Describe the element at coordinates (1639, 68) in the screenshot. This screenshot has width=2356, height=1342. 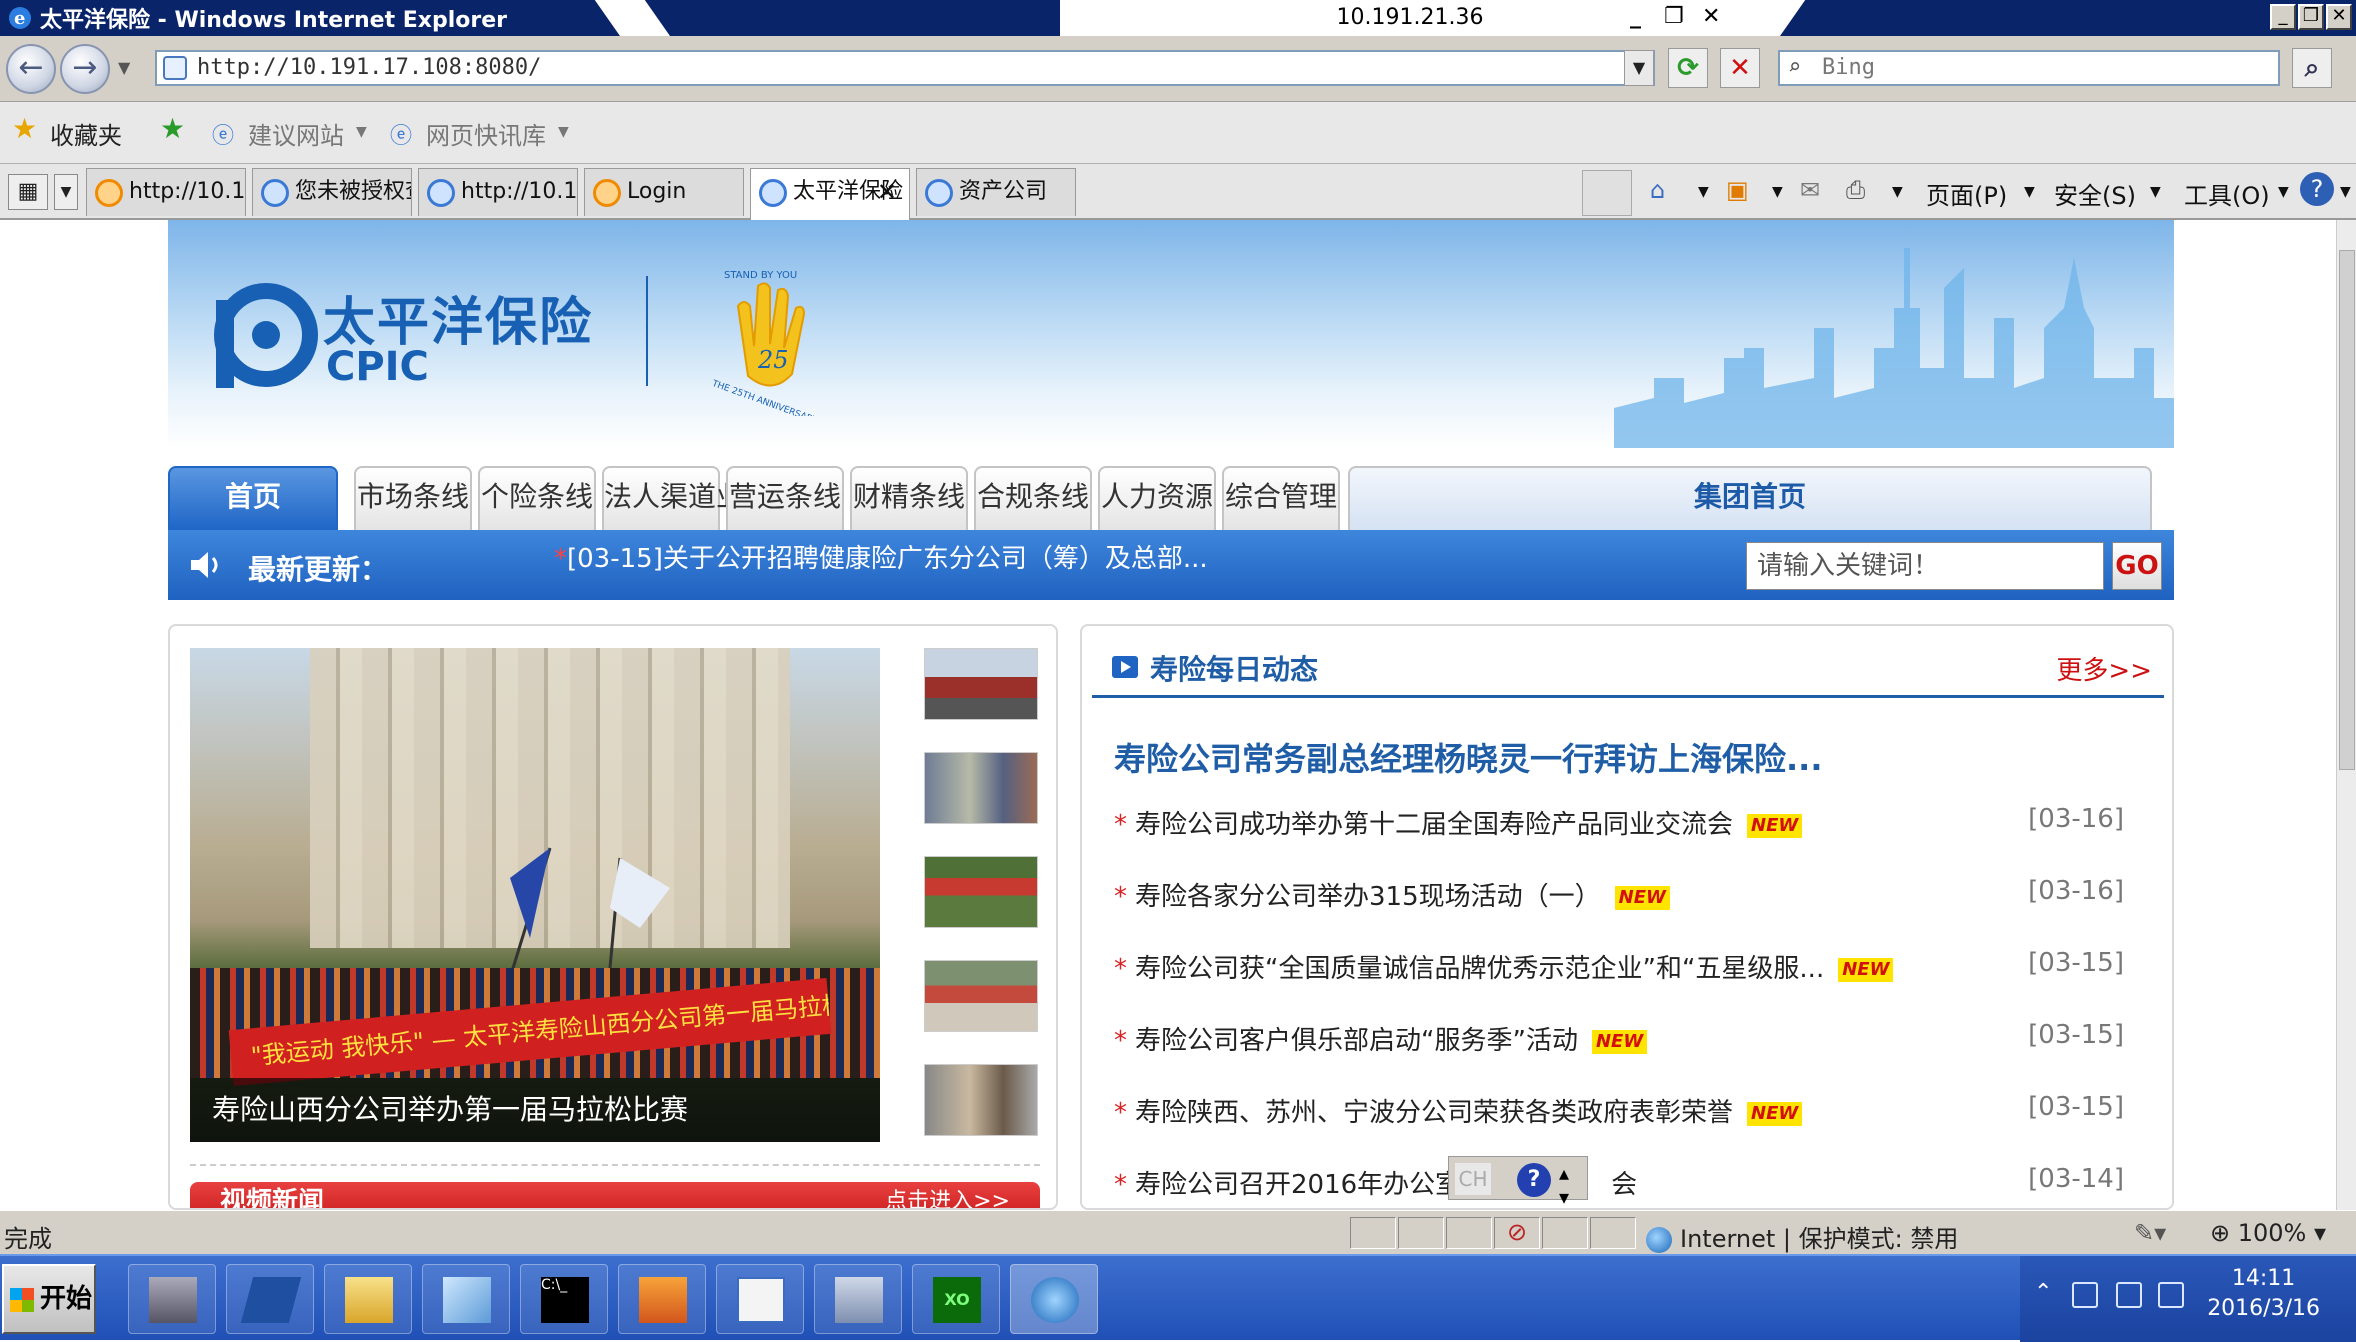
I see `address-dropdown-icon: ▼` at that location.